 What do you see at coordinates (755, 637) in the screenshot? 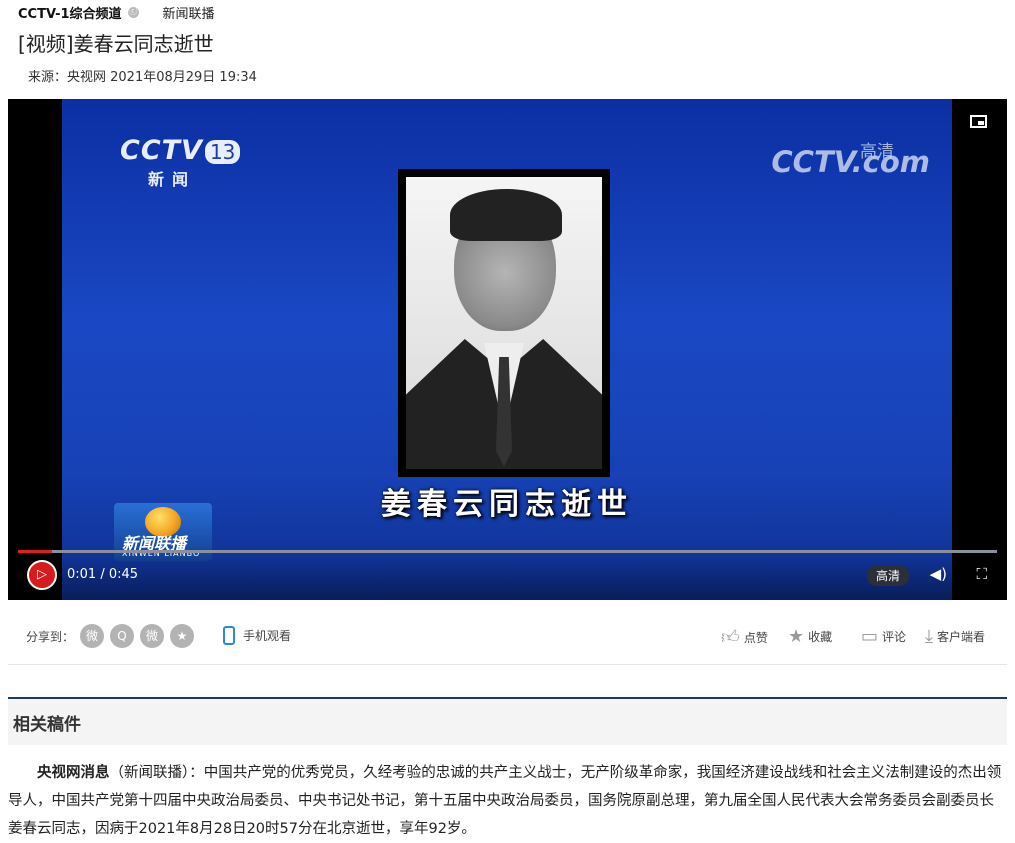
I see `like-label: 点赞` at bounding box center [755, 637].